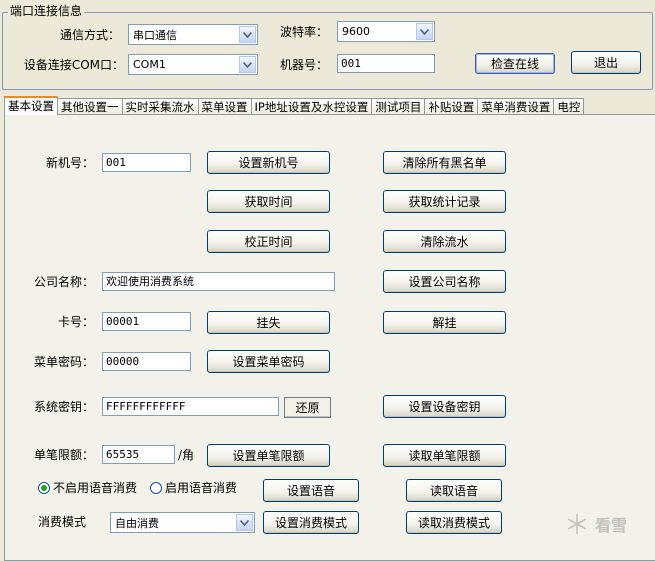  Describe the element at coordinates (311, 490) in the screenshot. I see `set-voice-button: 设置语音` at that location.